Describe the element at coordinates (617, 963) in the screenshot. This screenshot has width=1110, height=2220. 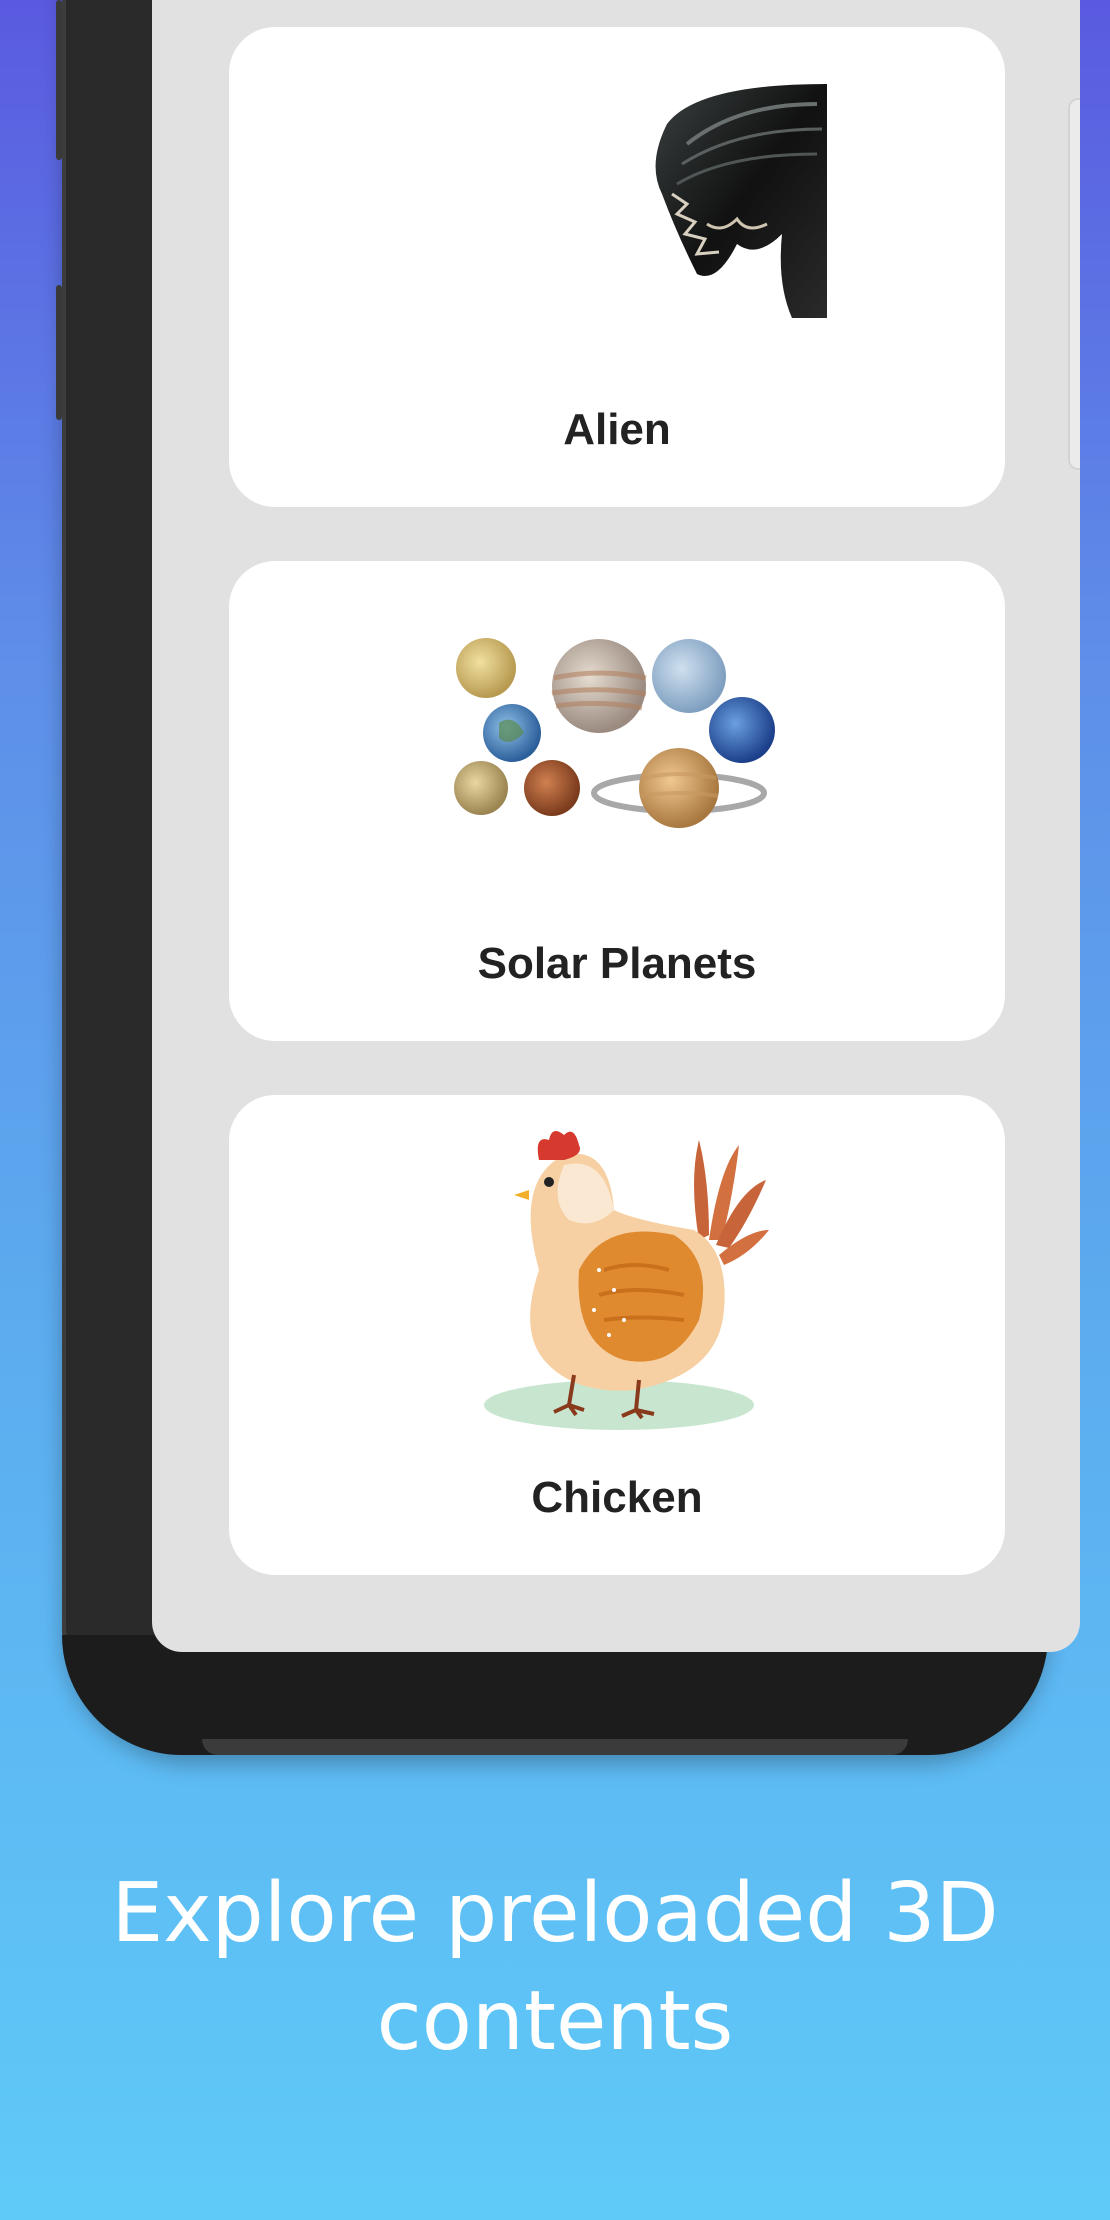
I see `card-title: Solar Planets` at that location.